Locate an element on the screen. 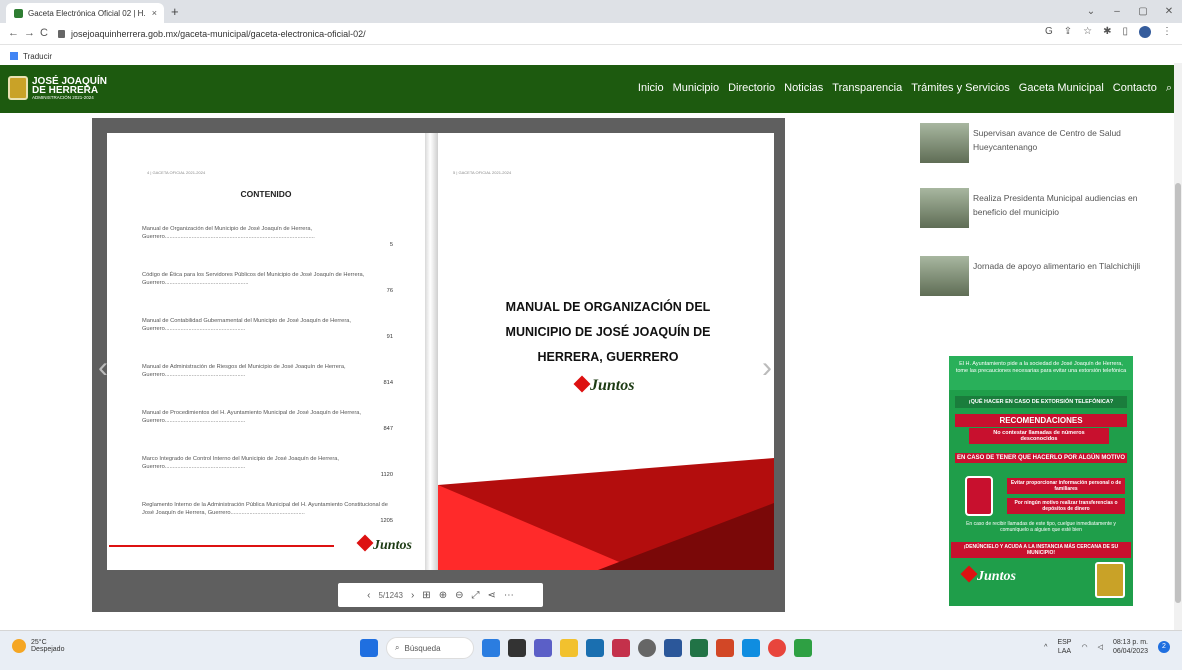 The width and height of the screenshot is (1182, 670). menu-gaceta: Gaceta Municipal is located at coordinates (1061, 88).